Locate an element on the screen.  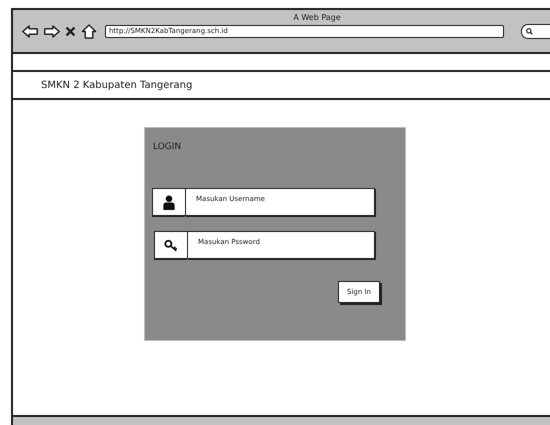
back-icon is located at coordinates (30, 31).